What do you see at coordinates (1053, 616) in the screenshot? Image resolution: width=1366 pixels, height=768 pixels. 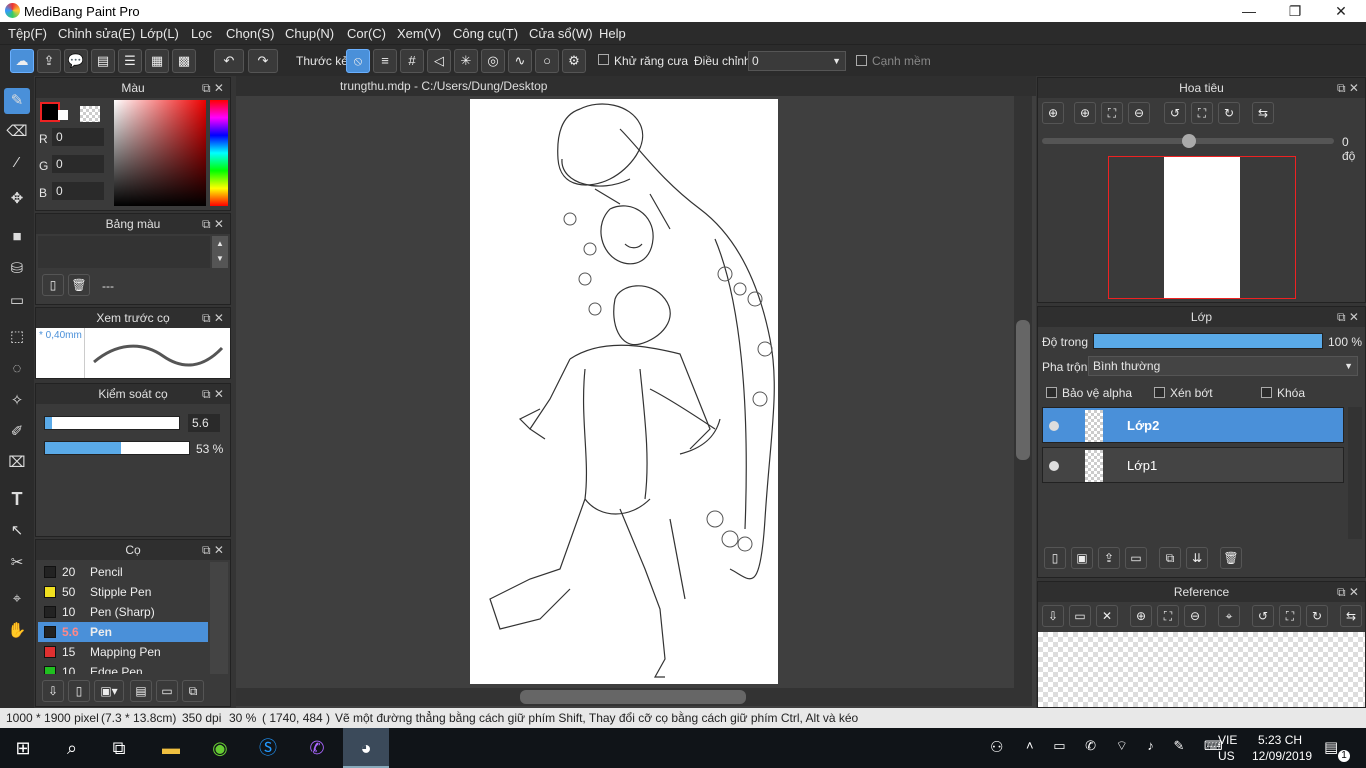 I see `cloud-download-icon: ⇩` at bounding box center [1053, 616].